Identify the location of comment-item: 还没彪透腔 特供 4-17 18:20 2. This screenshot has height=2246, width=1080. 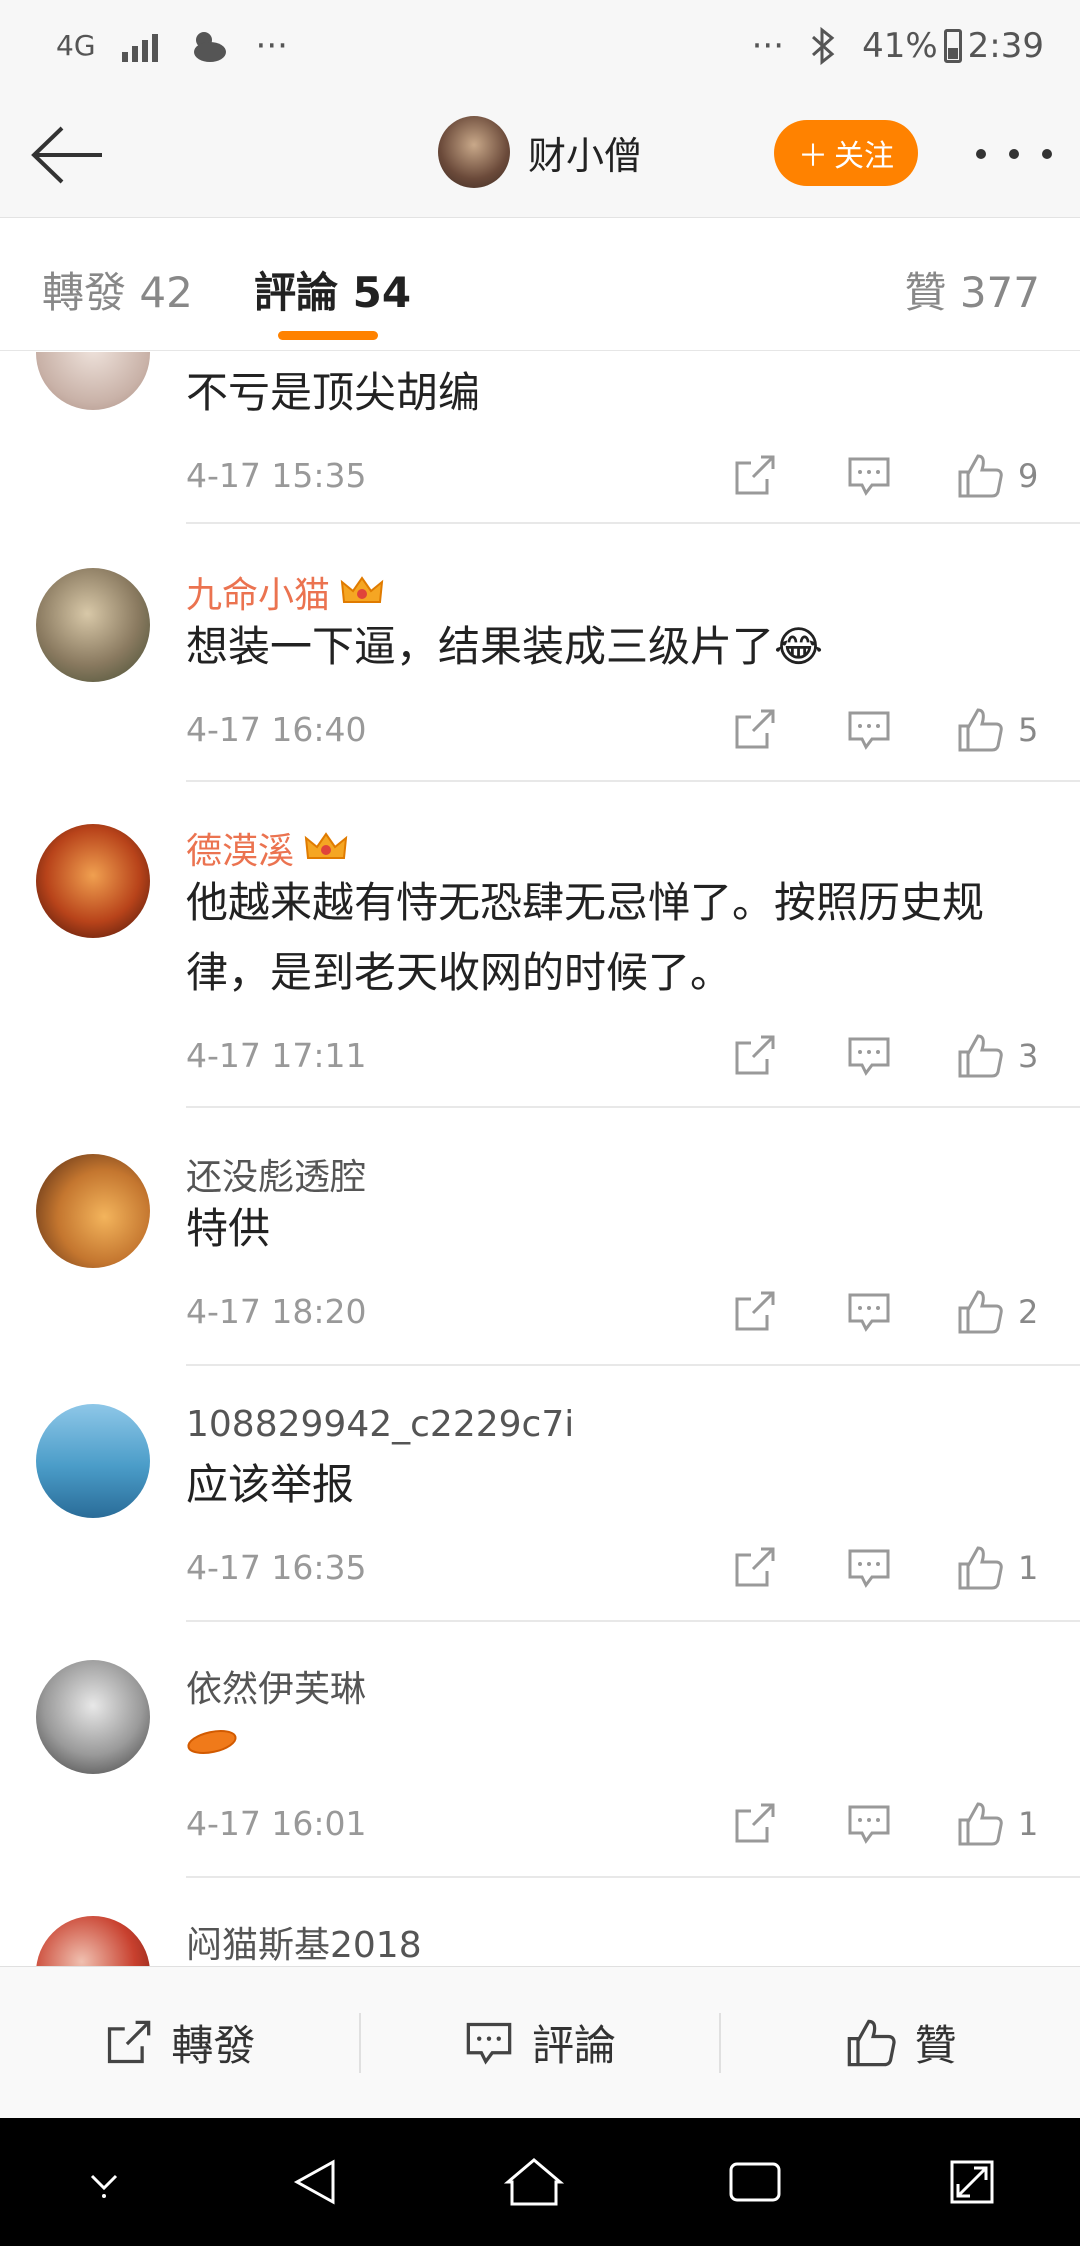
(540, 1237).